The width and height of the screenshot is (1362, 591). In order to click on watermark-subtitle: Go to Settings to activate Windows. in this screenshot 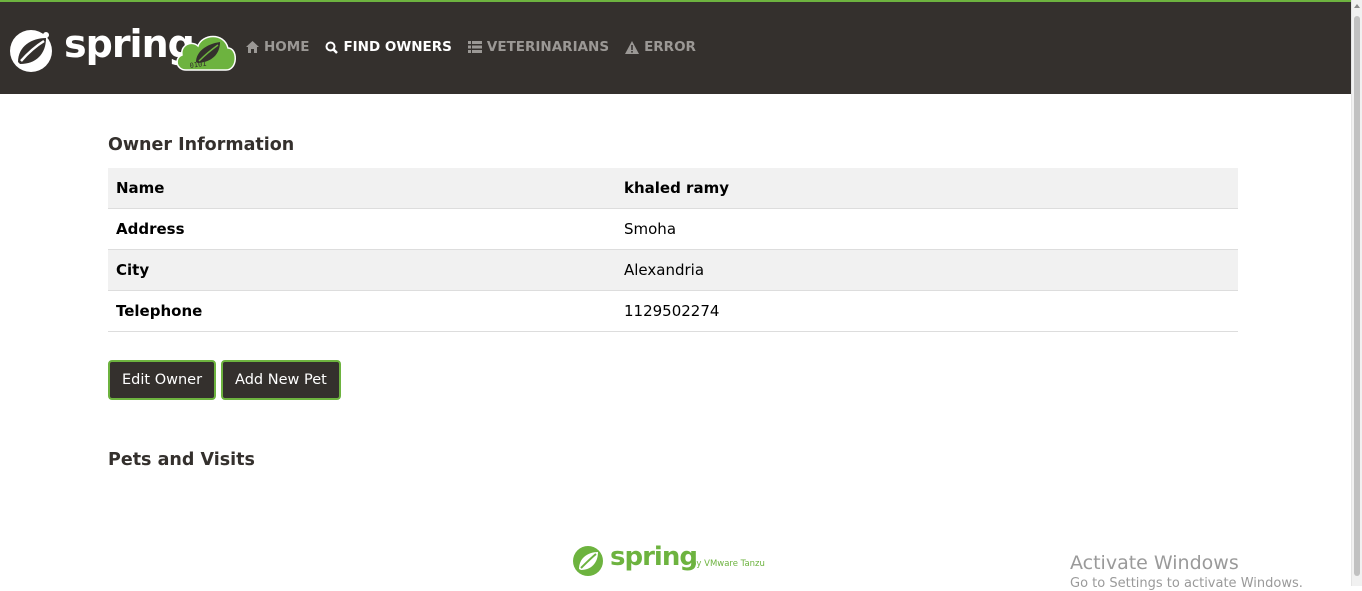, I will do `click(1186, 583)`.